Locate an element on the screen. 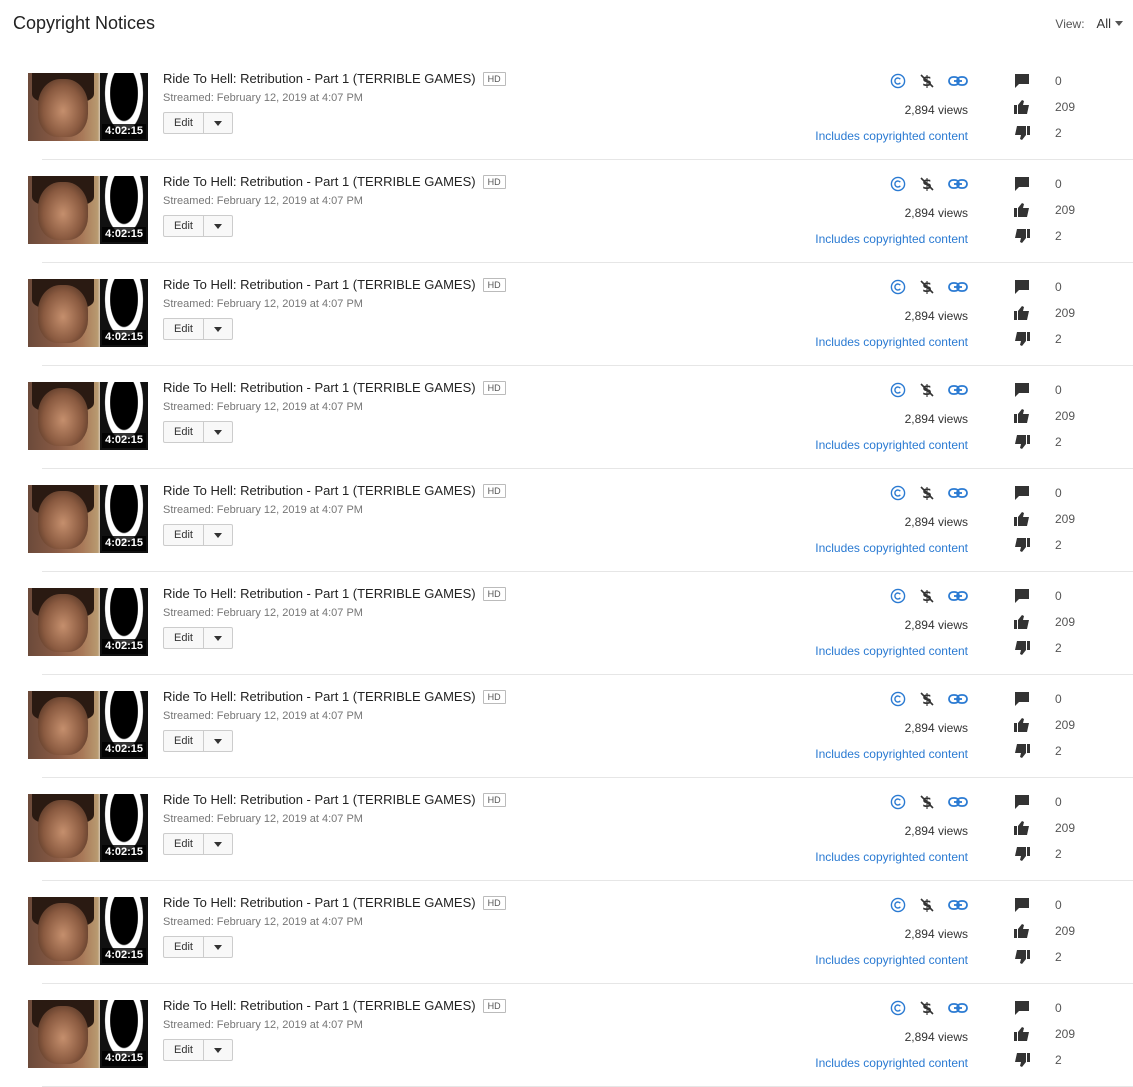 This screenshot has width=1133, height=1087. comment-icon is located at coordinates (1022, 699).